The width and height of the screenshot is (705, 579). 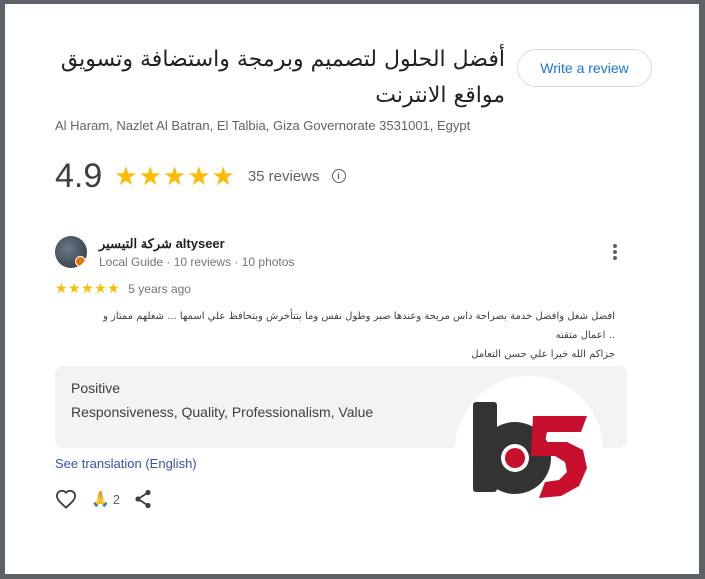 What do you see at coordinates (175, 175) in the screenshot?
I see `rating-stars: ★★★★★` at bounding box center [175, 175].